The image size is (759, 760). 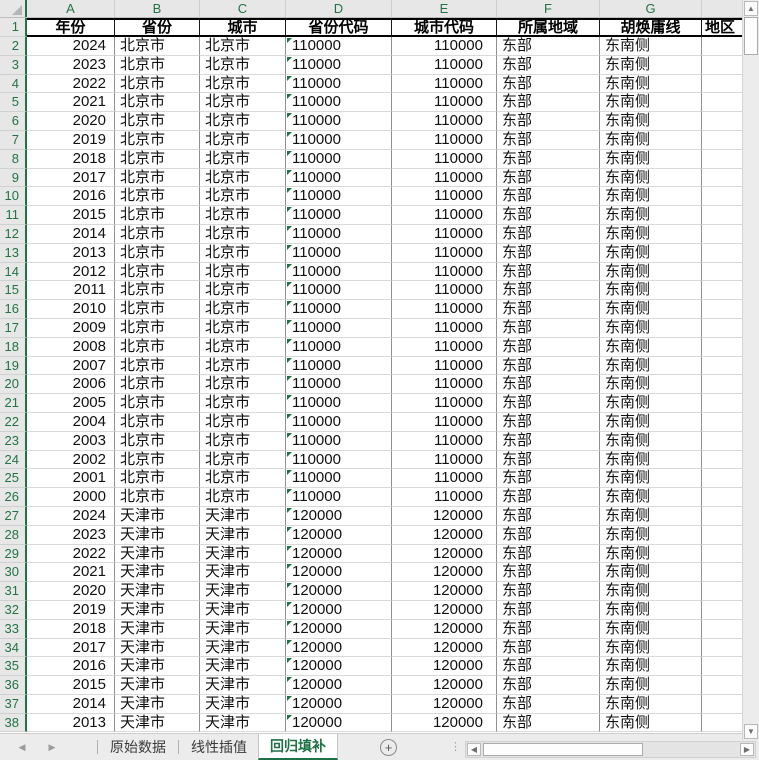 I want to click on scroll-up-icon: ▲, so click(x=751, y=8).